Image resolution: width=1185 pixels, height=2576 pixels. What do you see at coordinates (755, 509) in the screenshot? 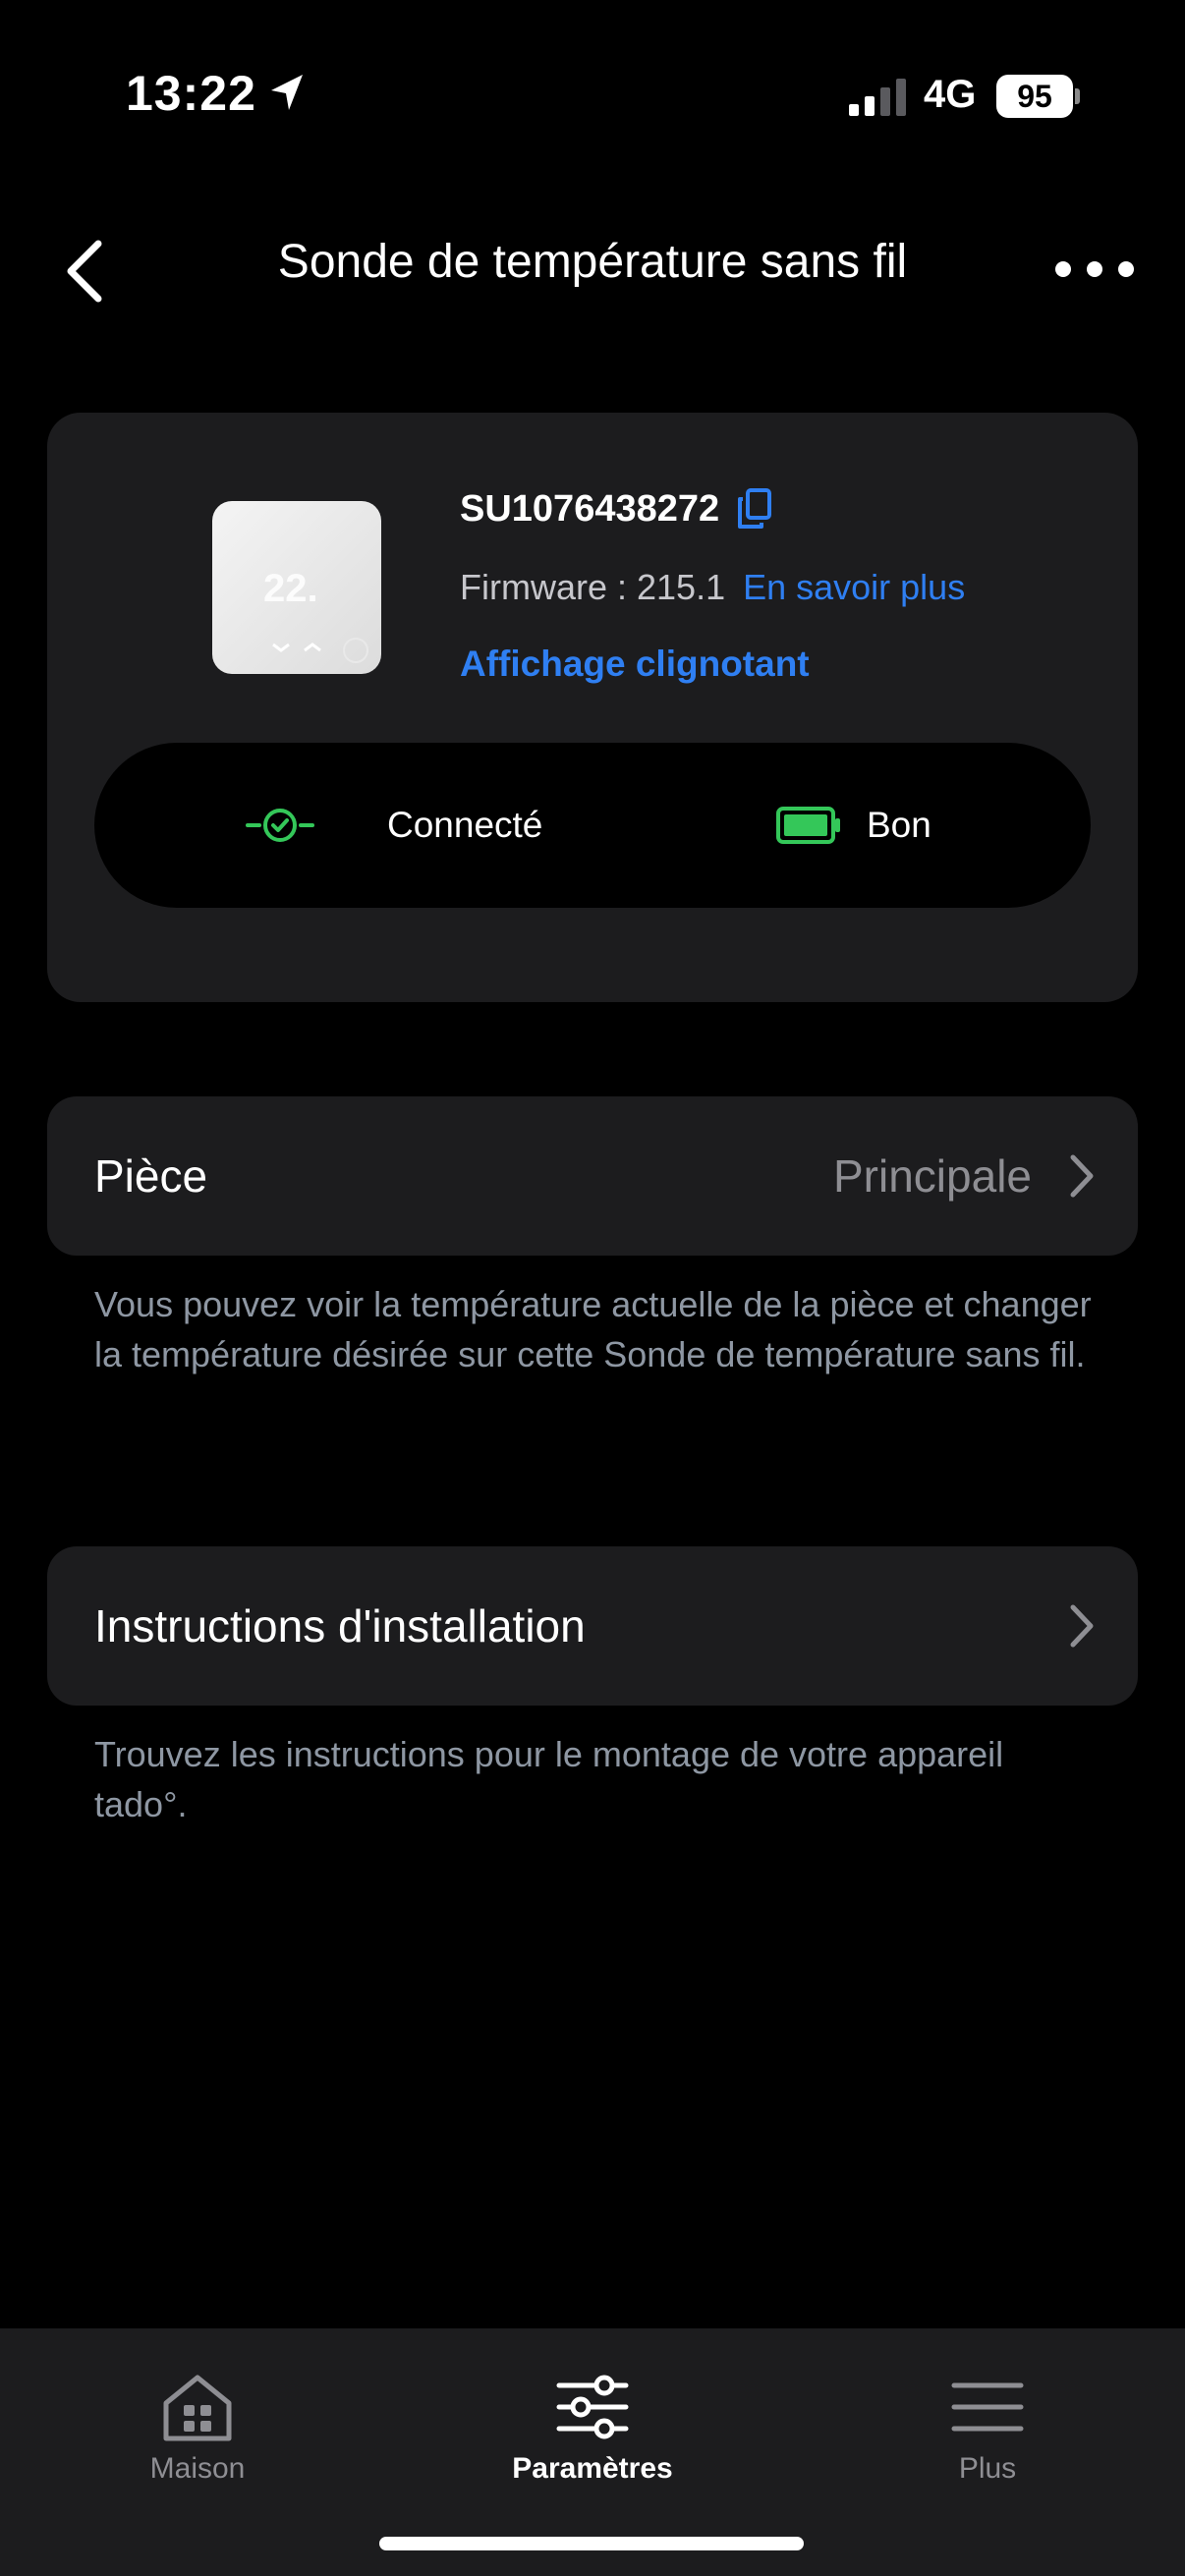
I see `copy-icon` at bounding box center [755, 509].